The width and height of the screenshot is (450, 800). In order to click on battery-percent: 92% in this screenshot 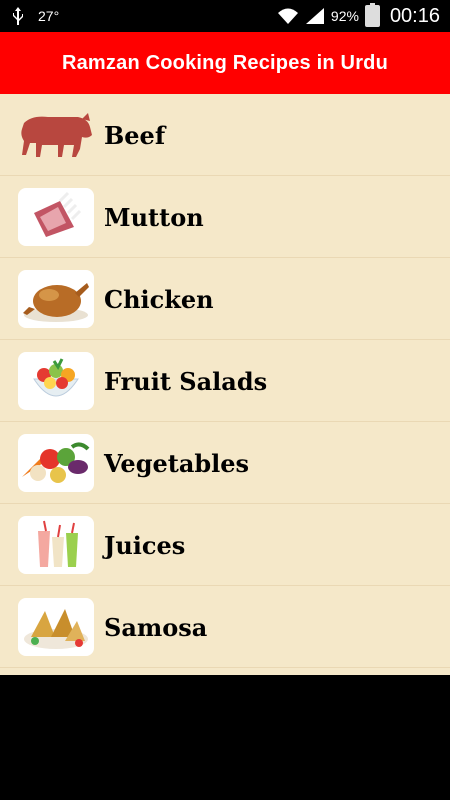, I will do `click(344, 16)`.